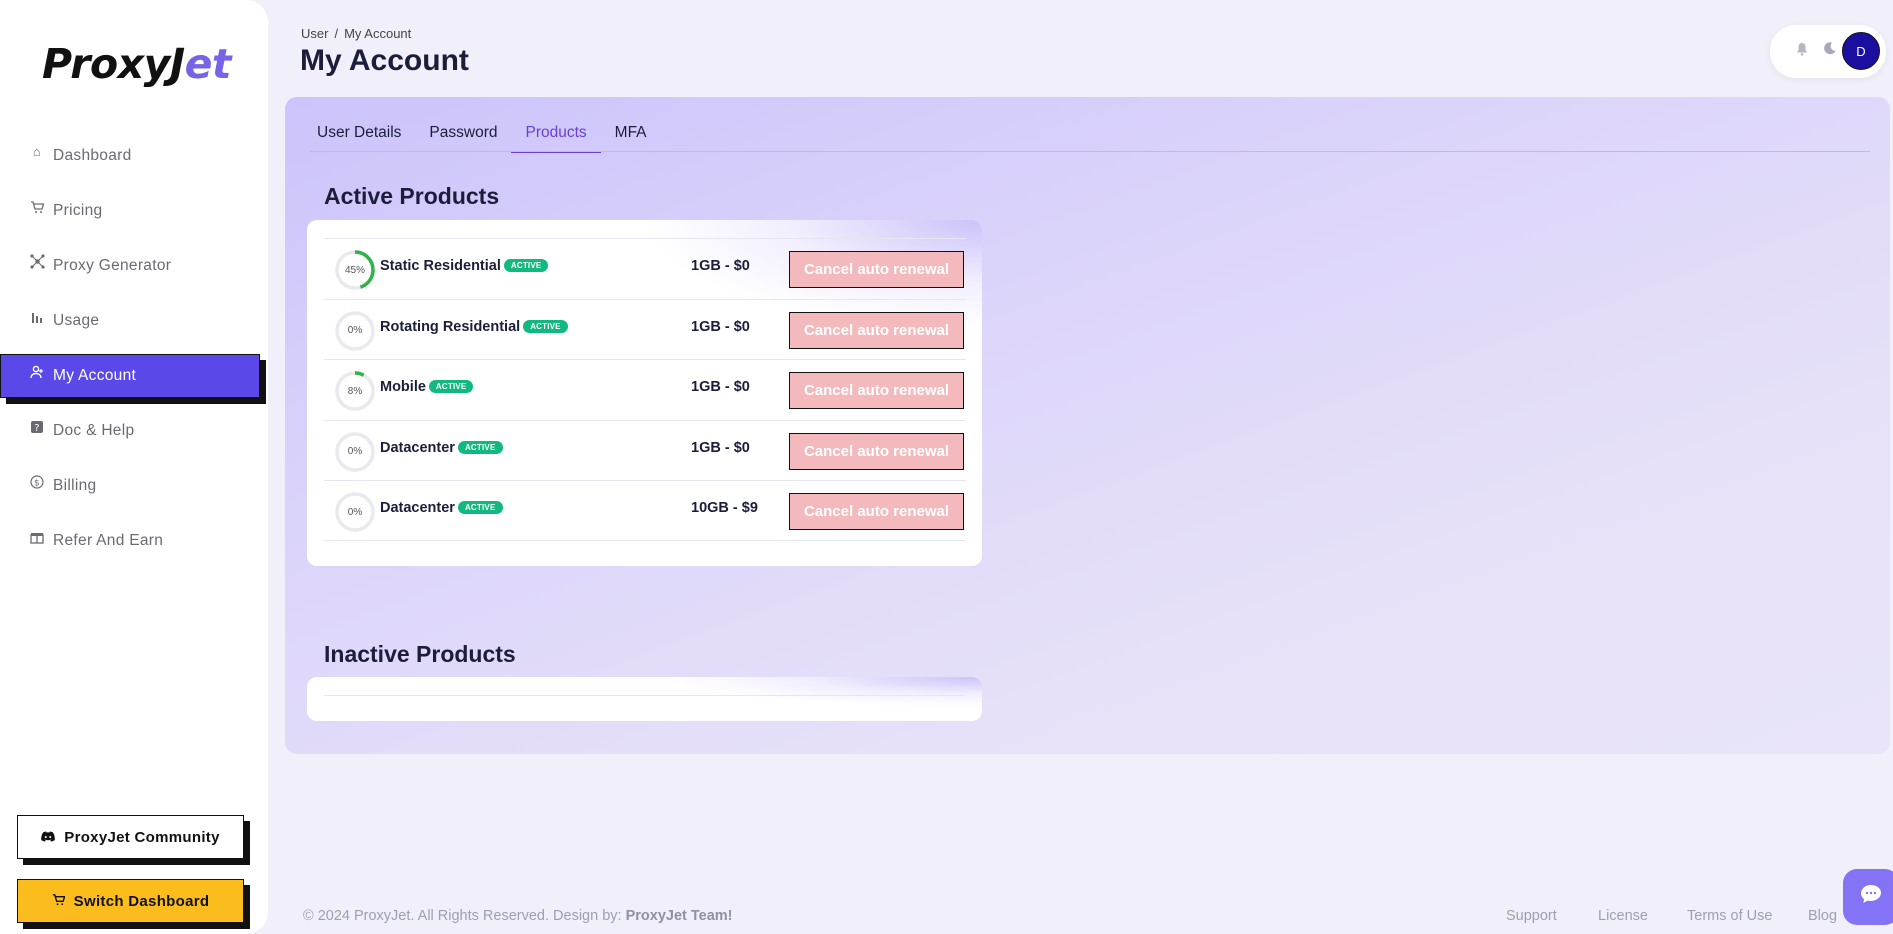  What do you see at coordinates (362, 137) in the screenshot?
I see `tab-user-details: User Details` at bounding box center [362, 137].